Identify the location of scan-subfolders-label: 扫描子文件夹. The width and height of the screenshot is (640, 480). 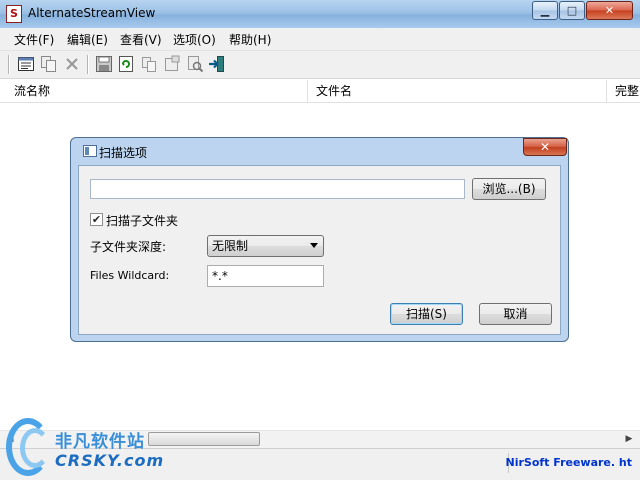
(142, 220).